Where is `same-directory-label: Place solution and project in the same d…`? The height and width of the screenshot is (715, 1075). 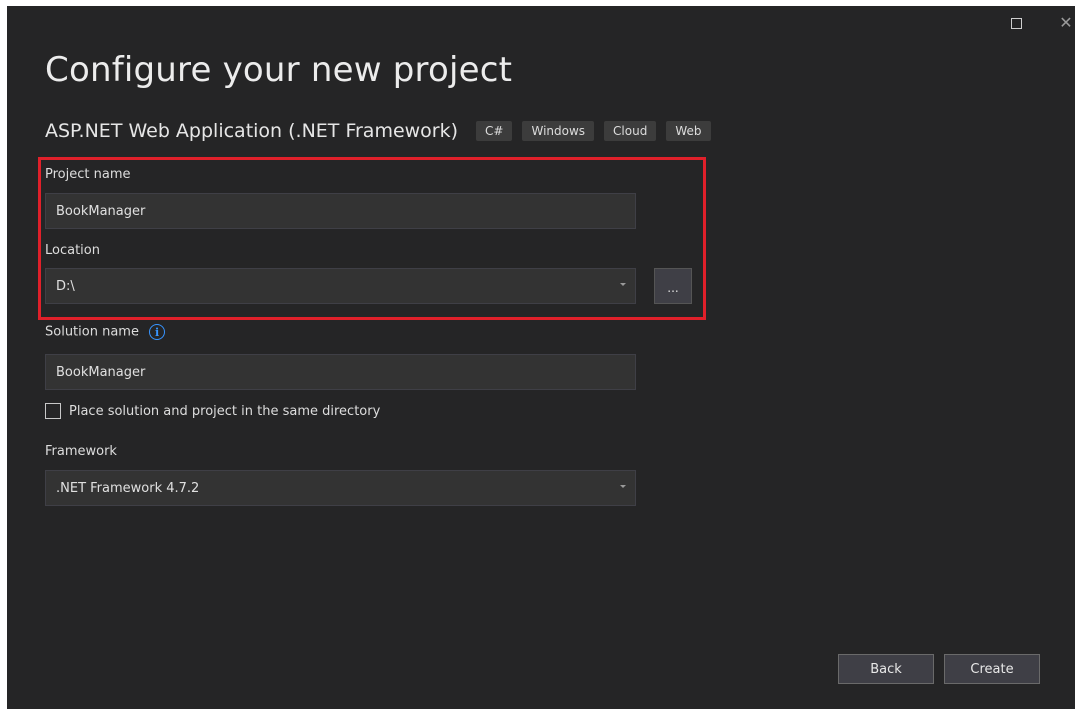 same-directory-label: Place solution and project in the same d… is located at coordinates (224, 411).